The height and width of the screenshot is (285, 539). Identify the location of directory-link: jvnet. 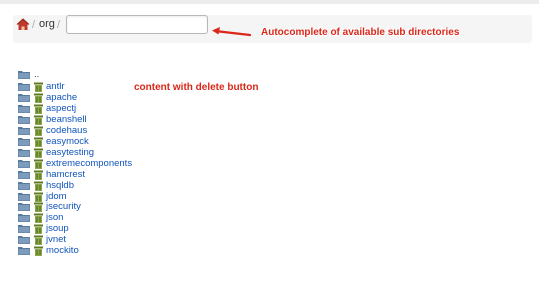
(56, 239).